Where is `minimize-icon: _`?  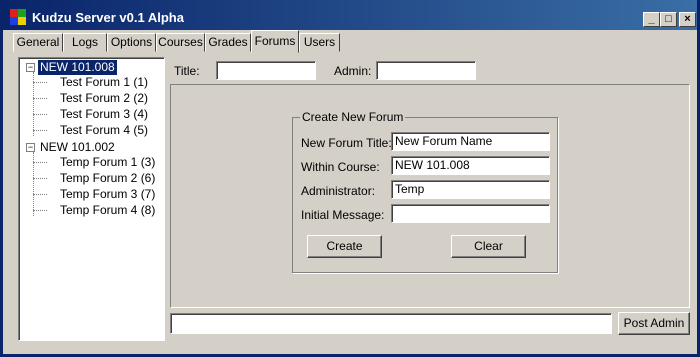 minimize-icon: _ is located at coordinates (651, 19).